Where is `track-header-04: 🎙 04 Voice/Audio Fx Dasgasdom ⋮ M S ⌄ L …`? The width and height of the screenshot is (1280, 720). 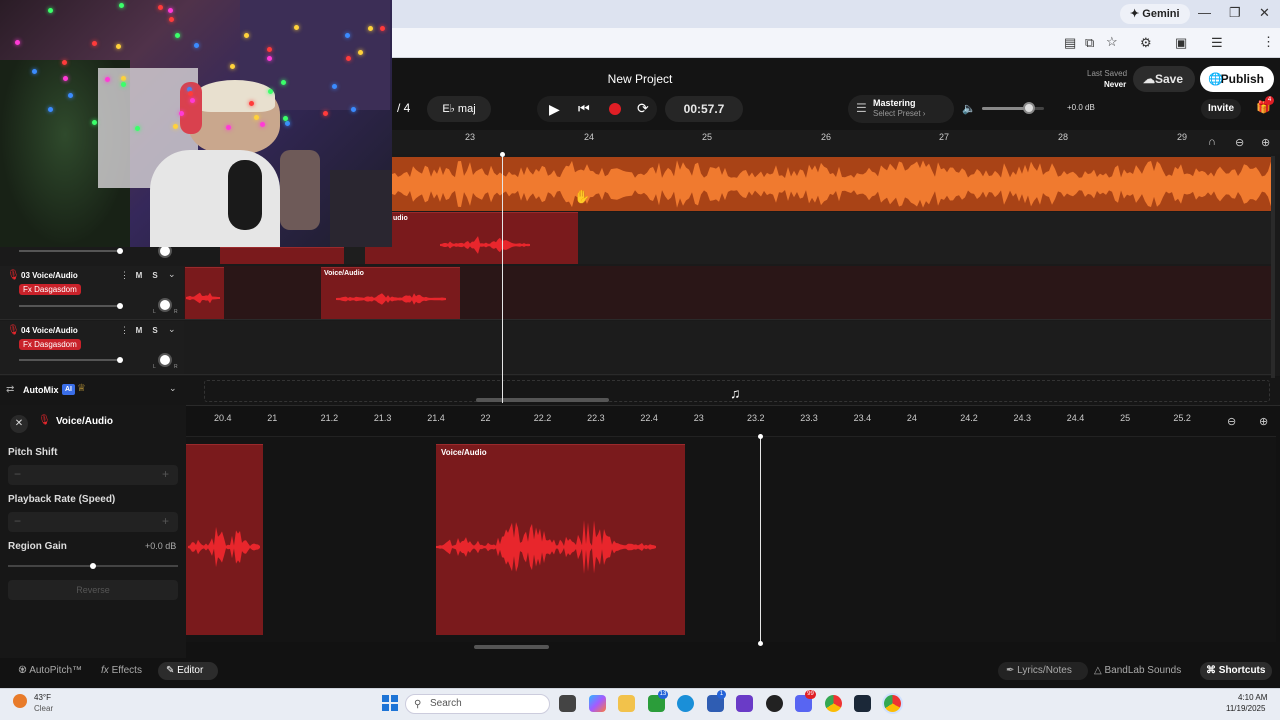
track-header-04: 🎙 04 Voice/Audio Fx Dasgasdom ⋮ M S ⌄ L … is located at coordinates (92, 348).